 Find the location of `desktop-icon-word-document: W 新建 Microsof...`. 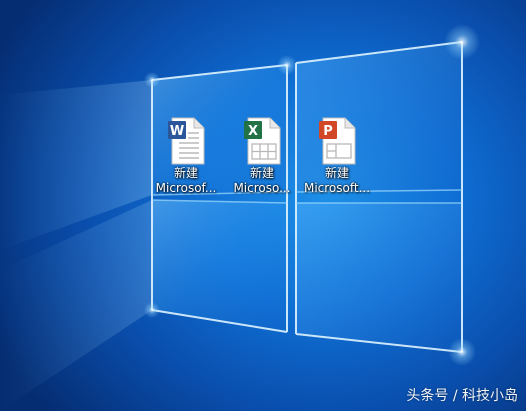

desktop-icon-word-document: W 新建 Microsof... is located at coordinates (186, 160).